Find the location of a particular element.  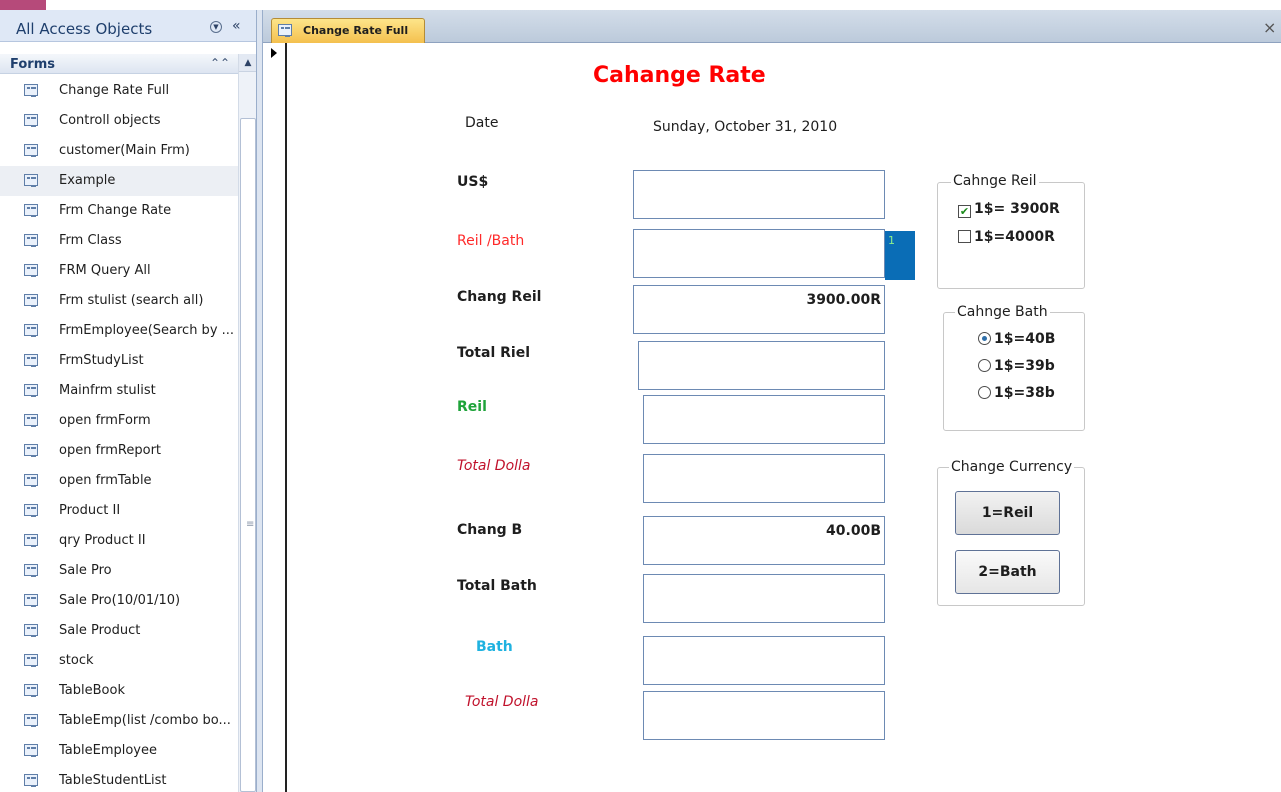

nav-item: Frm Change Rate is located at coordinates (119, 211).